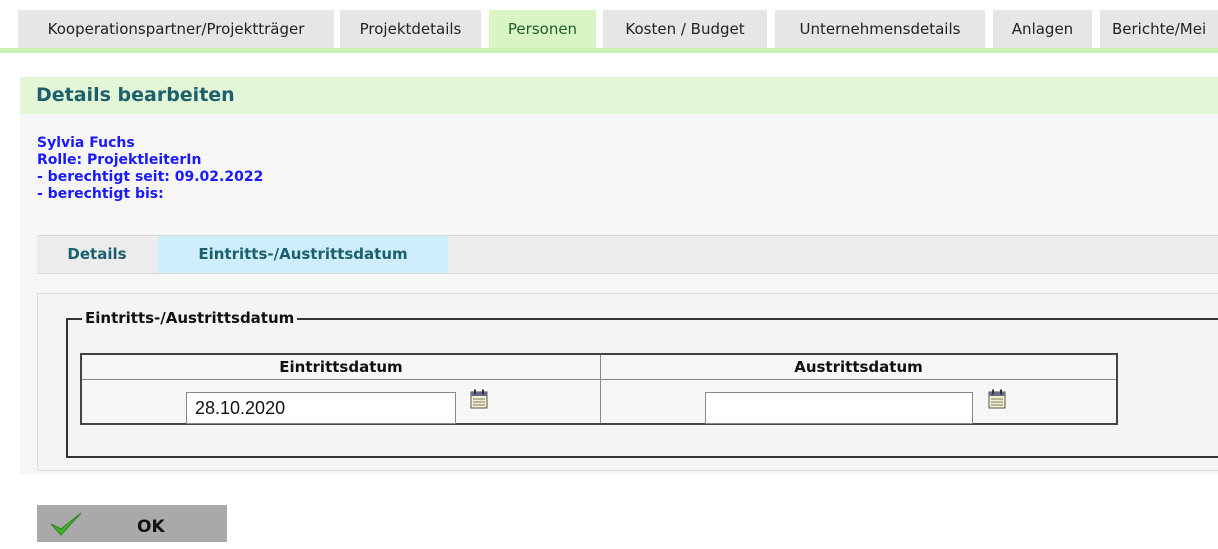 The height and width of the screenshot is (549, 1218). I want to click on page-title: Details bearbeiten, so click(135, 95).